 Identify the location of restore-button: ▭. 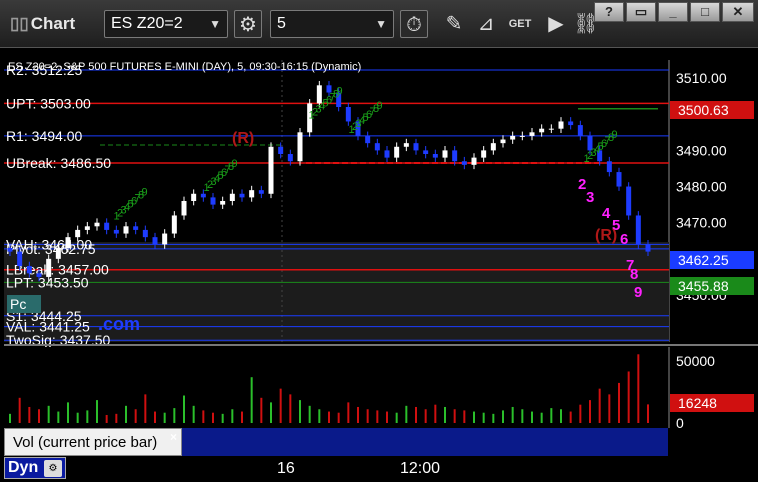
(641, 12).